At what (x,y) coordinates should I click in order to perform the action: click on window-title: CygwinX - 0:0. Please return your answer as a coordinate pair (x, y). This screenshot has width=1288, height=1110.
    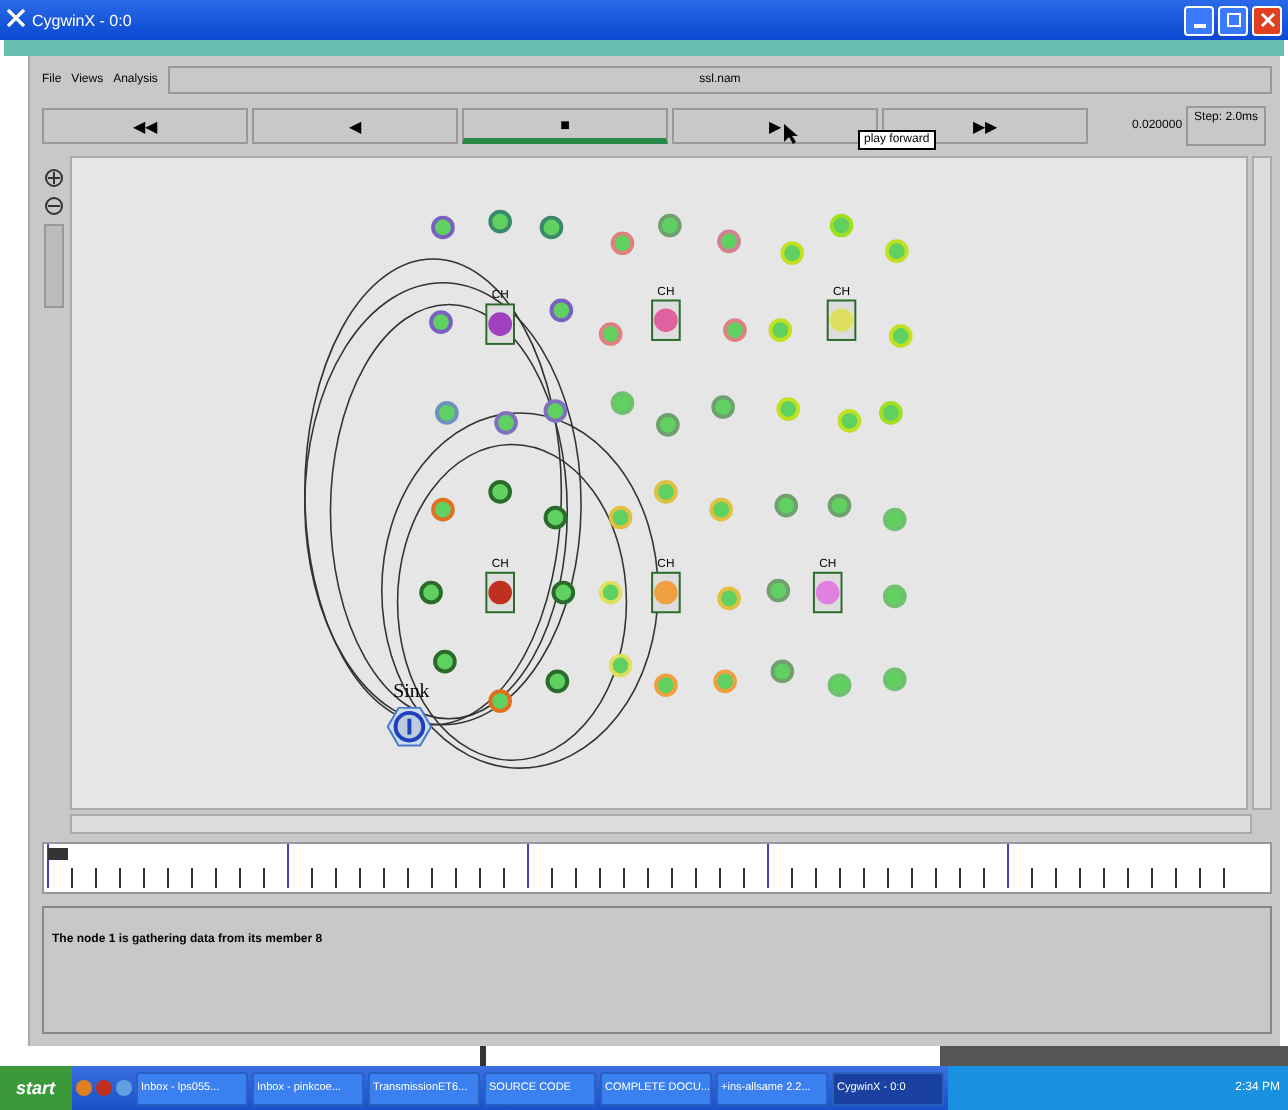
    Looking at the image, I should click on (83, 20).